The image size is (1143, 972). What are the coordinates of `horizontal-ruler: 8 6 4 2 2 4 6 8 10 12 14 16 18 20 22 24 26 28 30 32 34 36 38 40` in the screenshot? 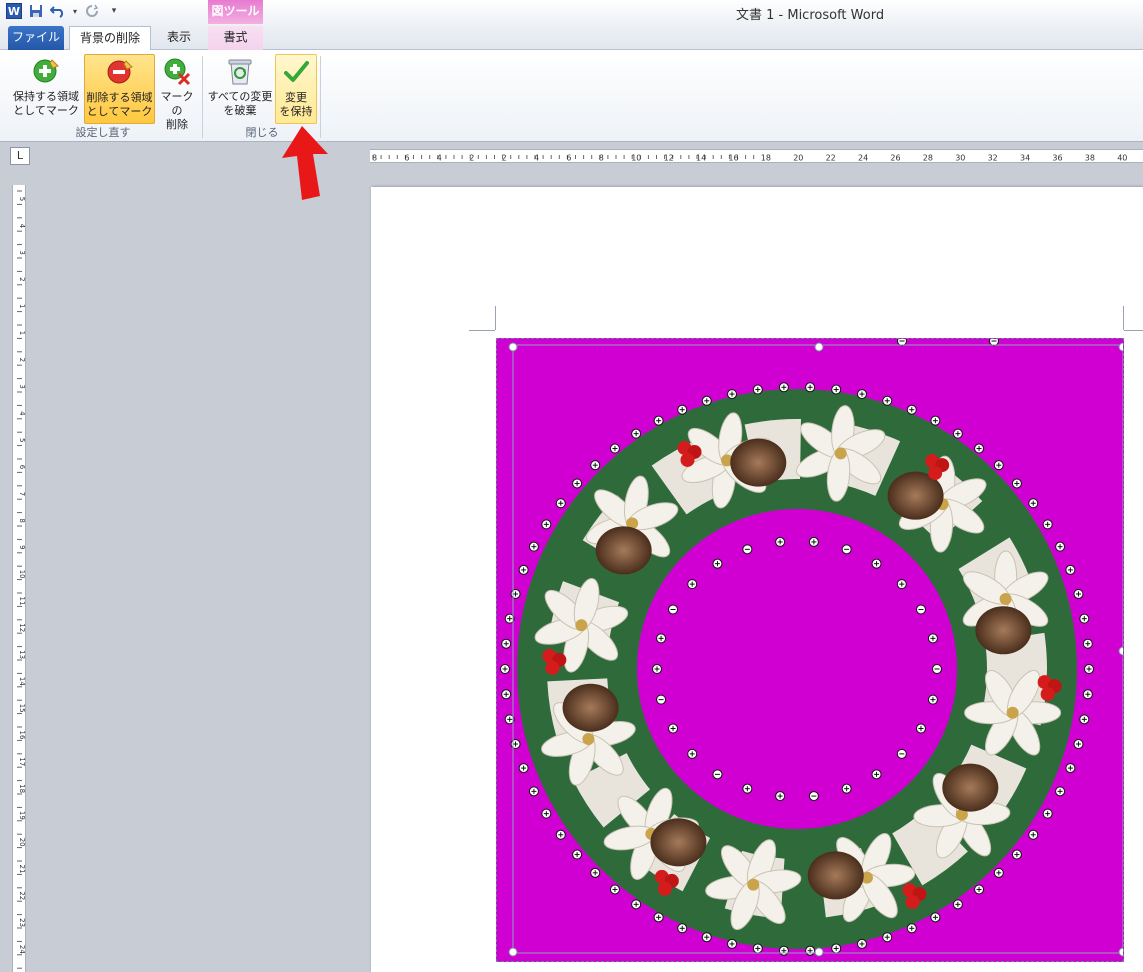 It's located at (756, 156).